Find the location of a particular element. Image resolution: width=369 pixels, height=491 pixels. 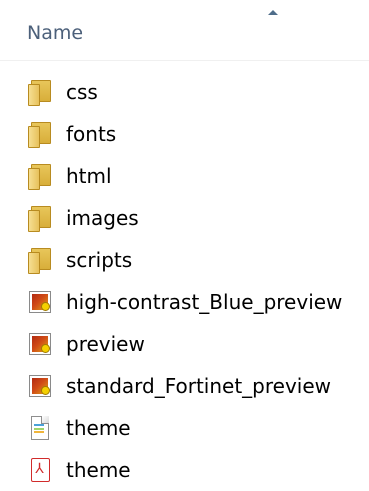

list-item-standard-fortinet-preview: standard_Fortinet_preview is located at coordinates (178, 386).